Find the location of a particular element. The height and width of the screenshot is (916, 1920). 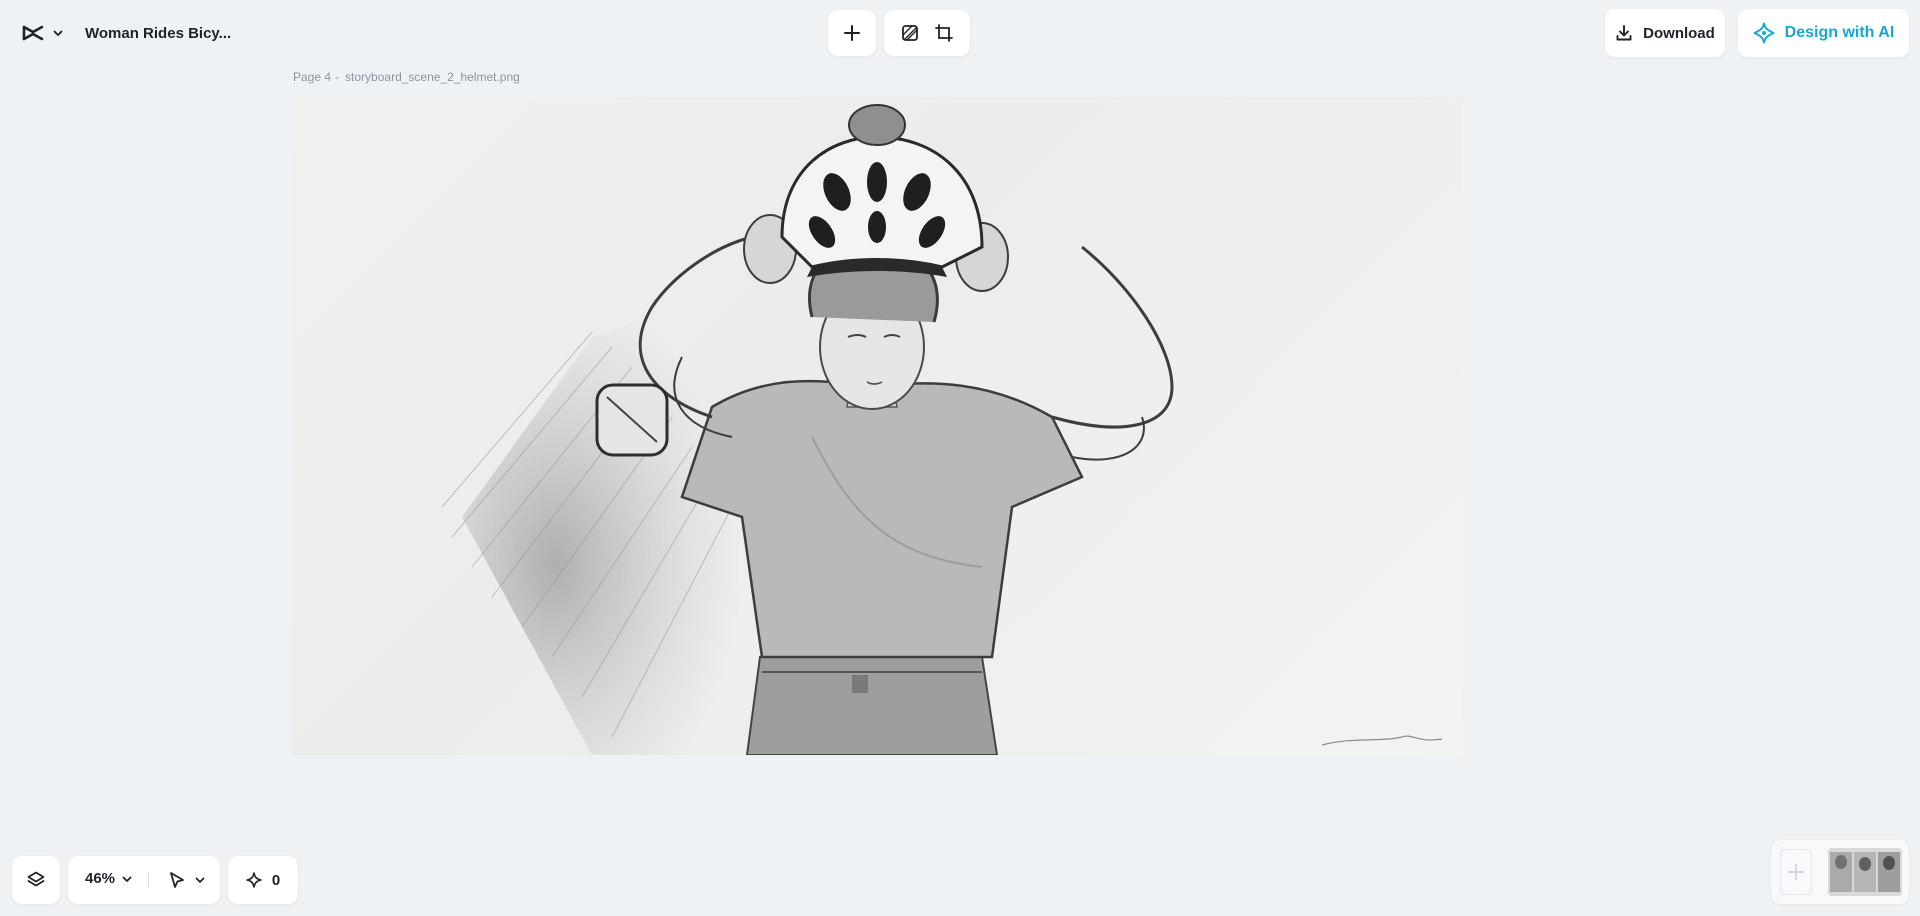

zoom-value: 46% is located at coordinates (100, 878).